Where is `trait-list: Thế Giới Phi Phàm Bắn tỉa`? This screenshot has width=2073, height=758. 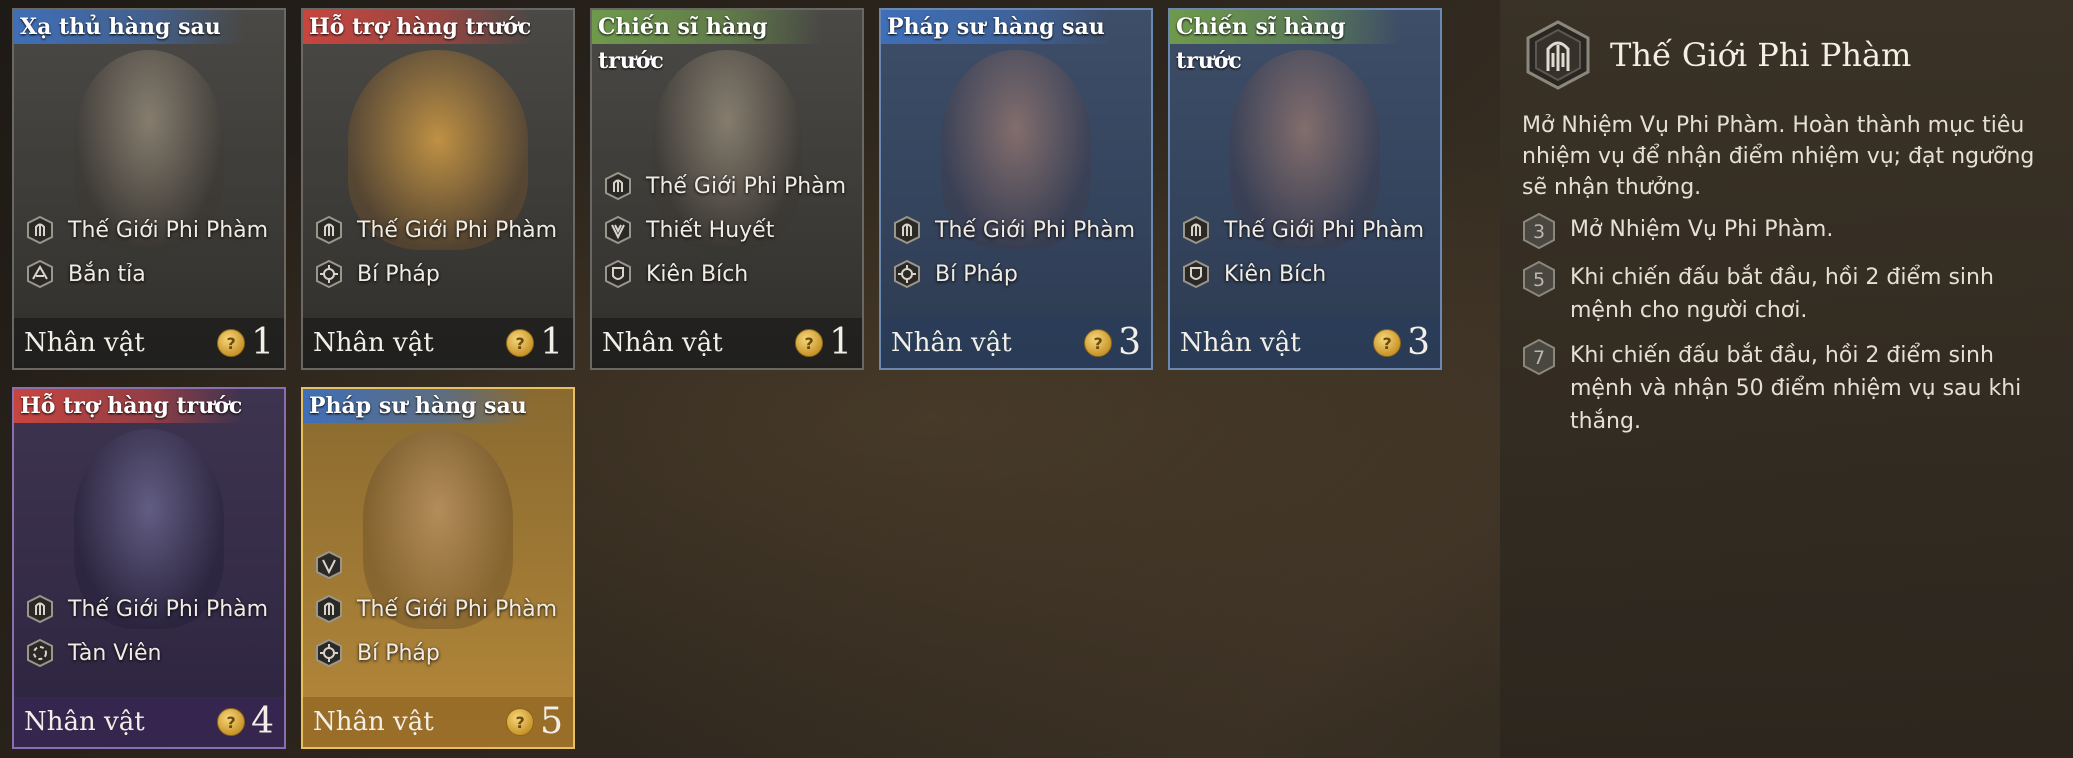
trait-list: Thế Giới Phi Phàm Bắn tỉa is located at coordinates (152, 252).